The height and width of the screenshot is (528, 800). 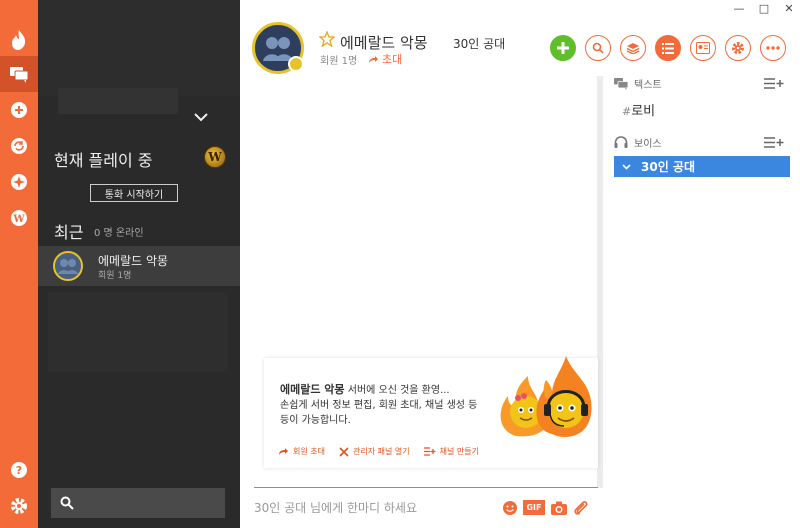 I want to click on help-icon: ?, so click(x=19, y=470).